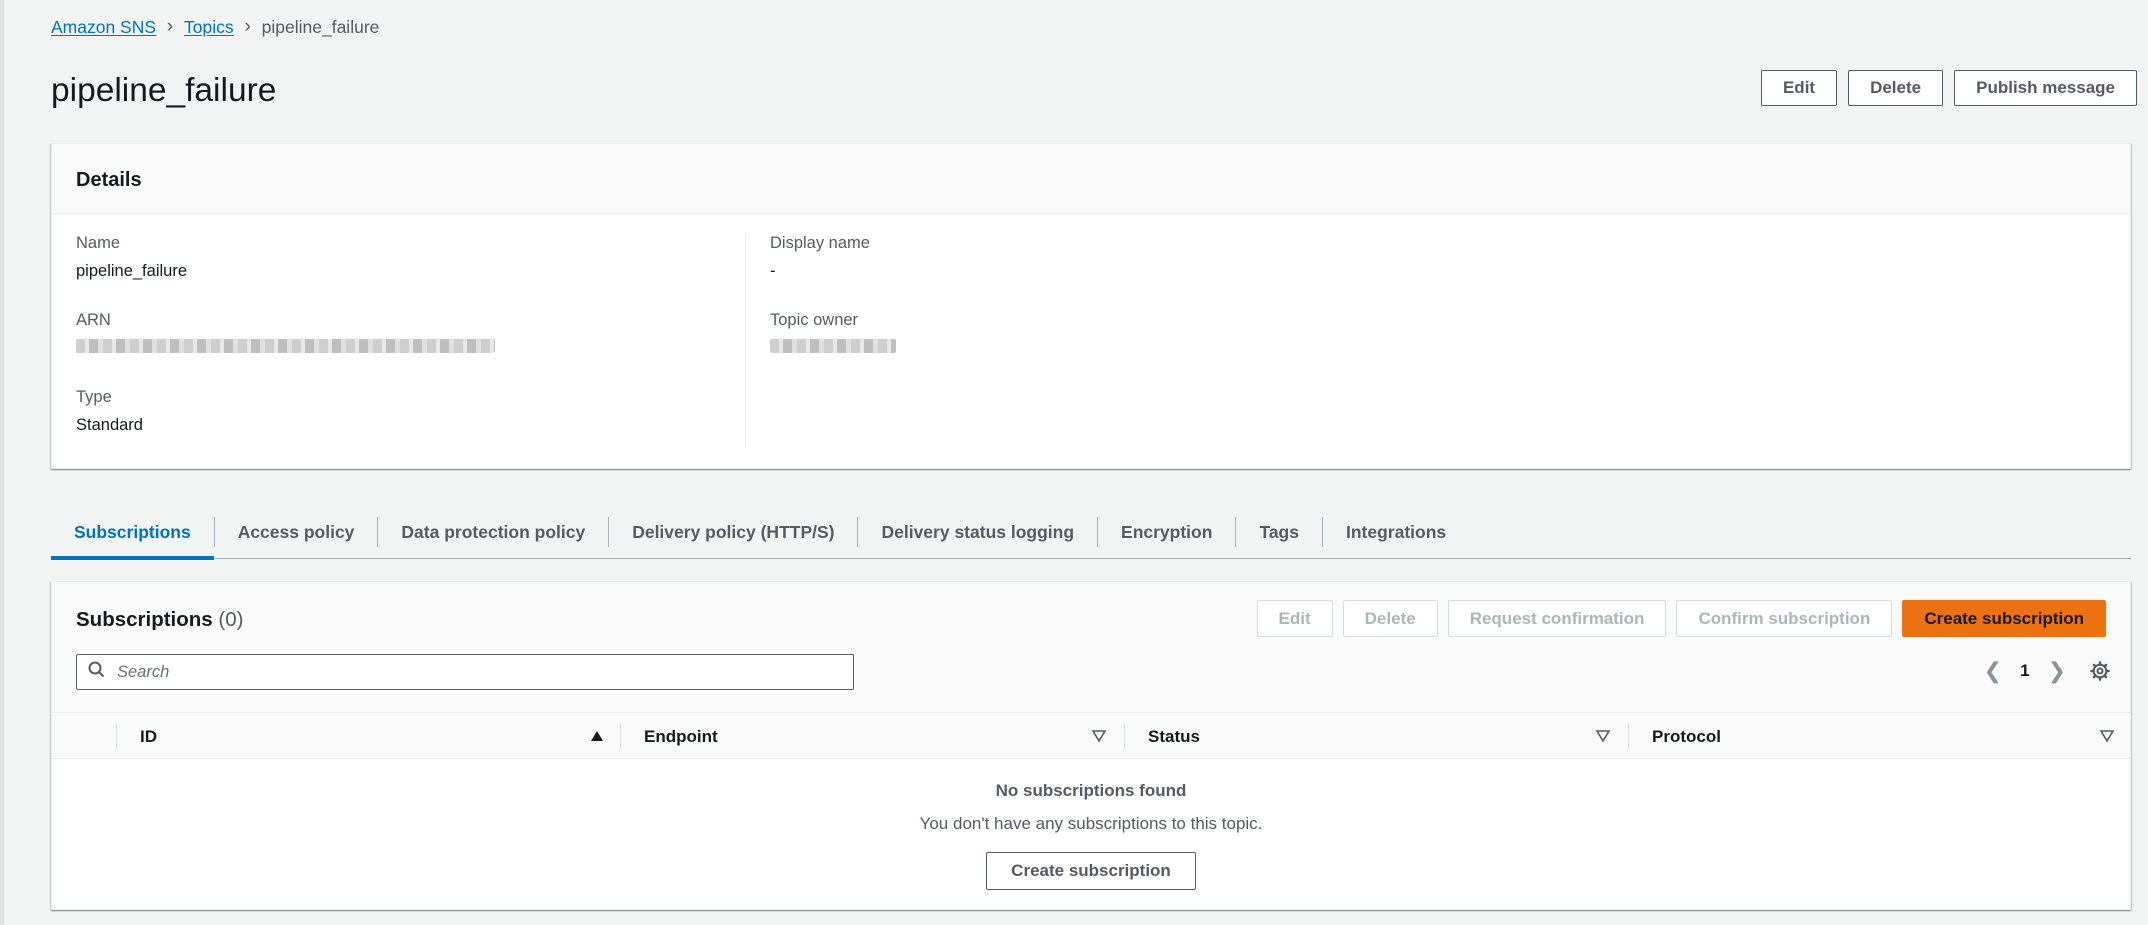  Describe the element at coordinates (494, 532) in the screenshot. I see `tab-data-protection-policy: Data protection policy` at that location.